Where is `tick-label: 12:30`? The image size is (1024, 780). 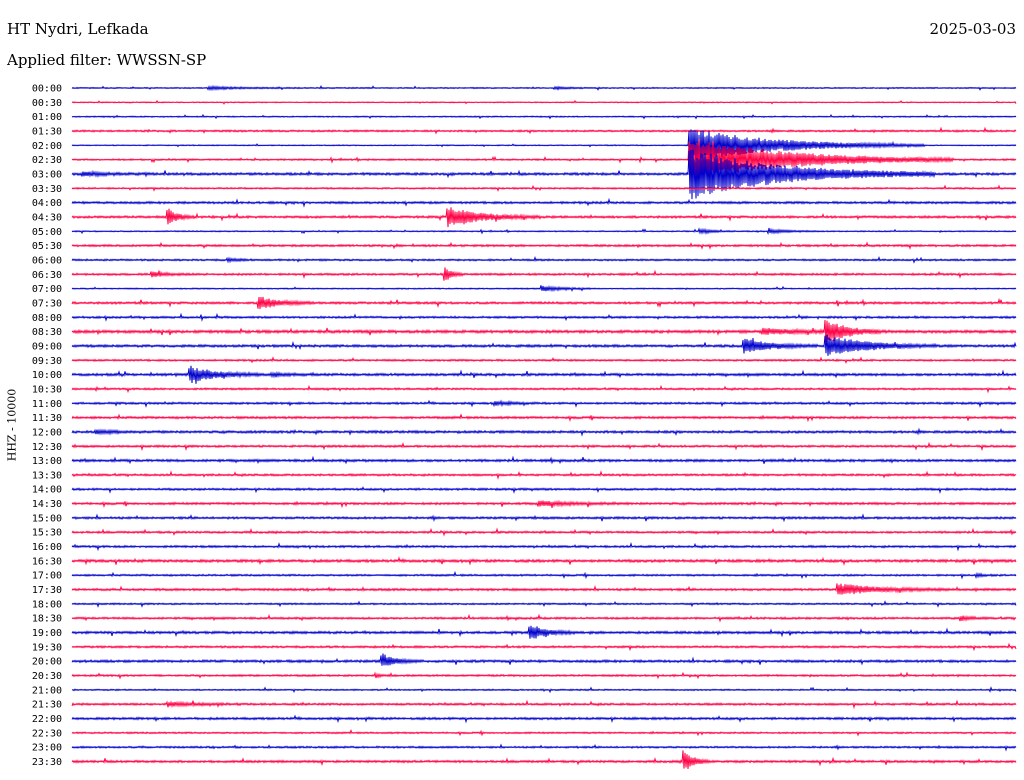 tick-label: 12:30 is located at coordinates (47, 447).